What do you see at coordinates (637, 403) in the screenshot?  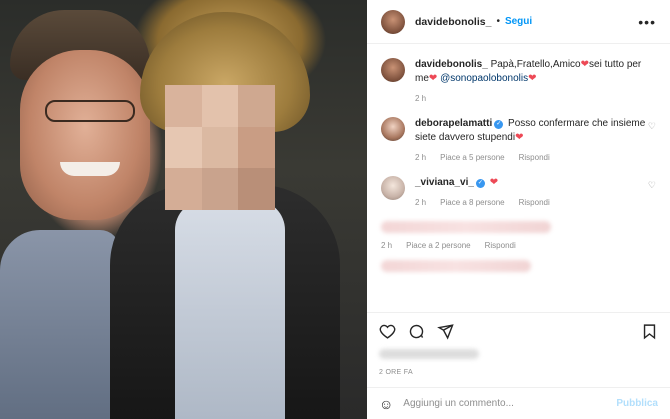 I see `publish-button: Pubblica` at bounding box center [637, 403].